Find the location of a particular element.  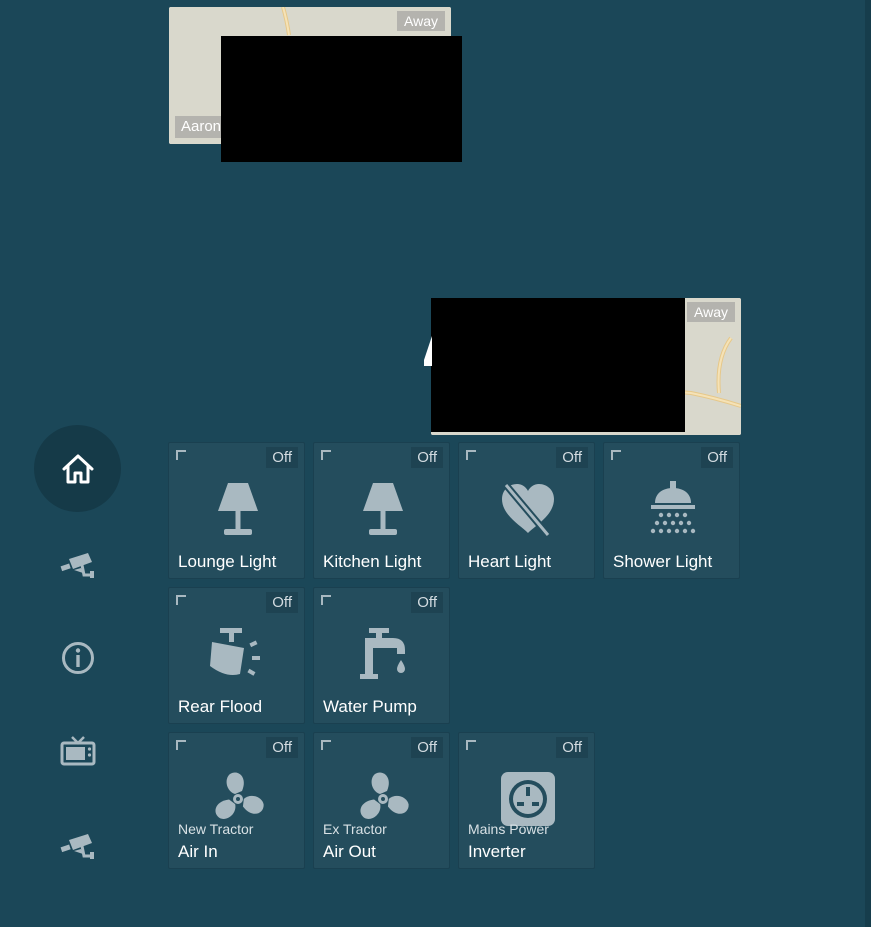

nav-info-button is located at coordinates (77, 658).